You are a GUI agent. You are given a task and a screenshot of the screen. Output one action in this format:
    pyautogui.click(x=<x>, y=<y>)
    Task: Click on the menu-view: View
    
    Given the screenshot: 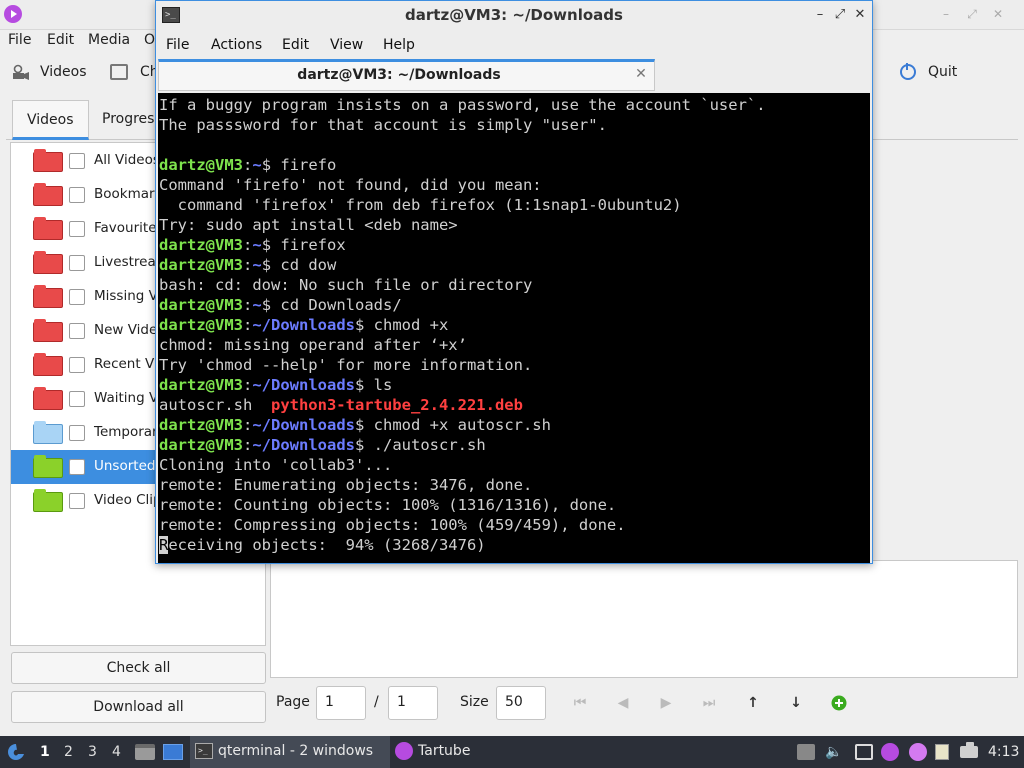 What is the action you would take?
    pyautogui.click(x=346, y=45)
    